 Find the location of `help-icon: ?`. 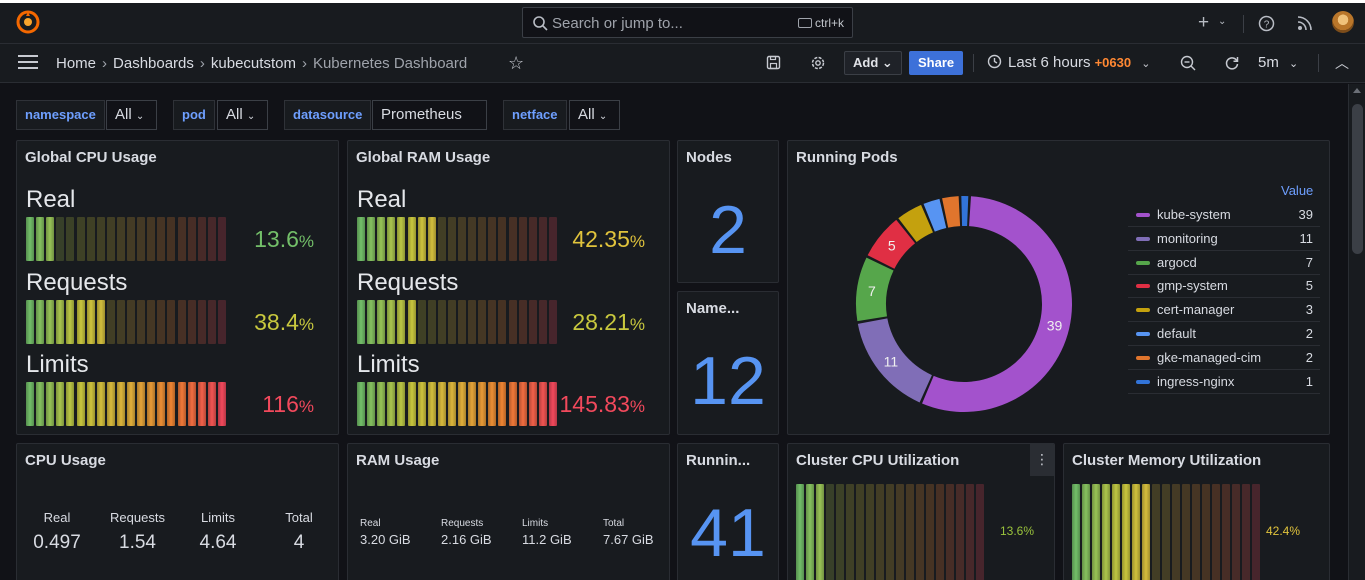

help-icon: ? is located at coordinates (1266, 23).